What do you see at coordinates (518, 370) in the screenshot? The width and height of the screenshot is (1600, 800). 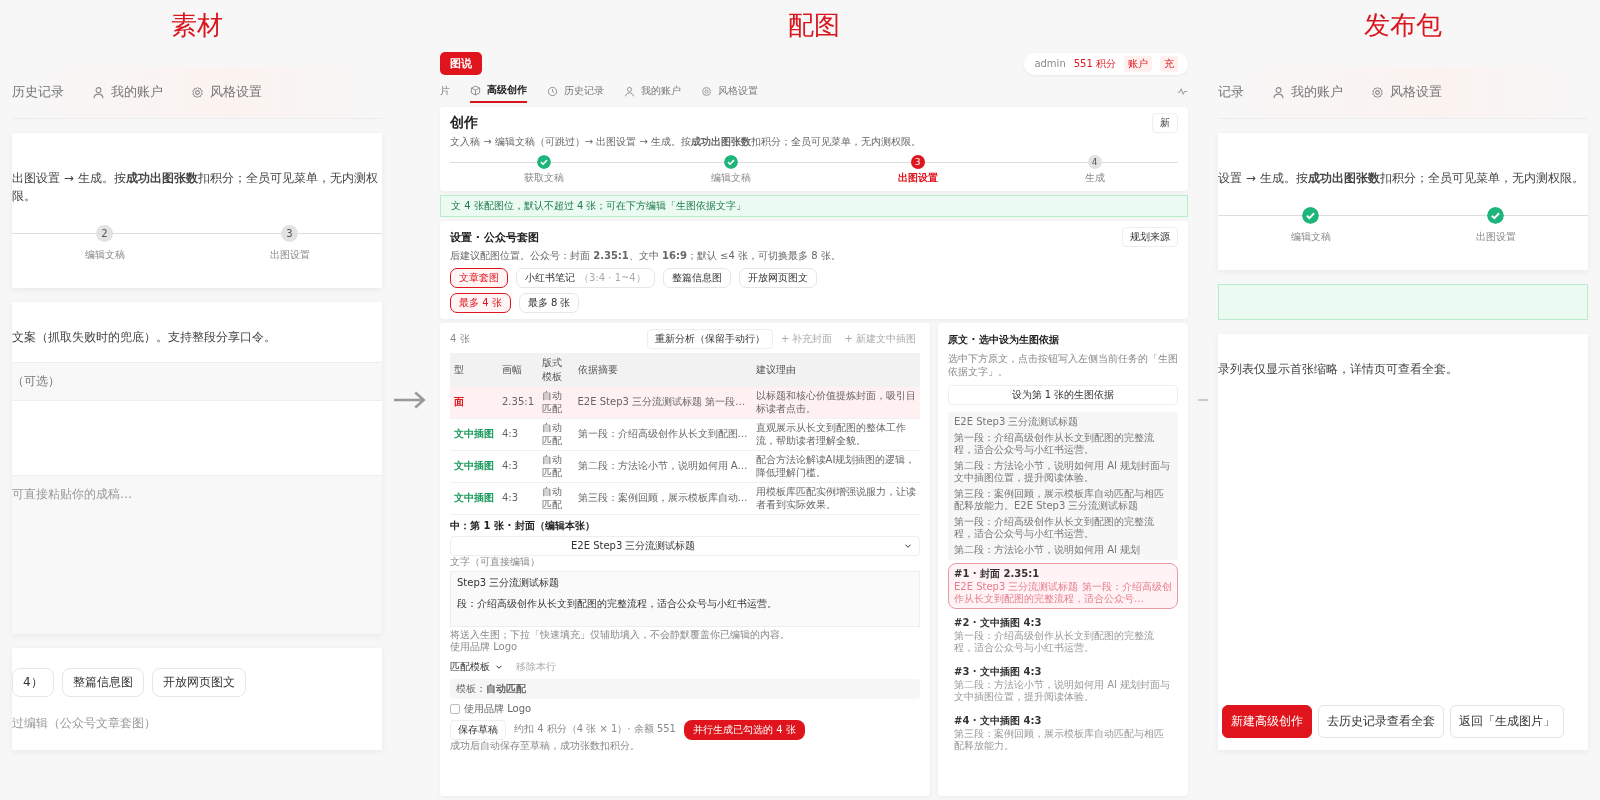 I see `column-header: 画幅` at bounding box center [518, 370].